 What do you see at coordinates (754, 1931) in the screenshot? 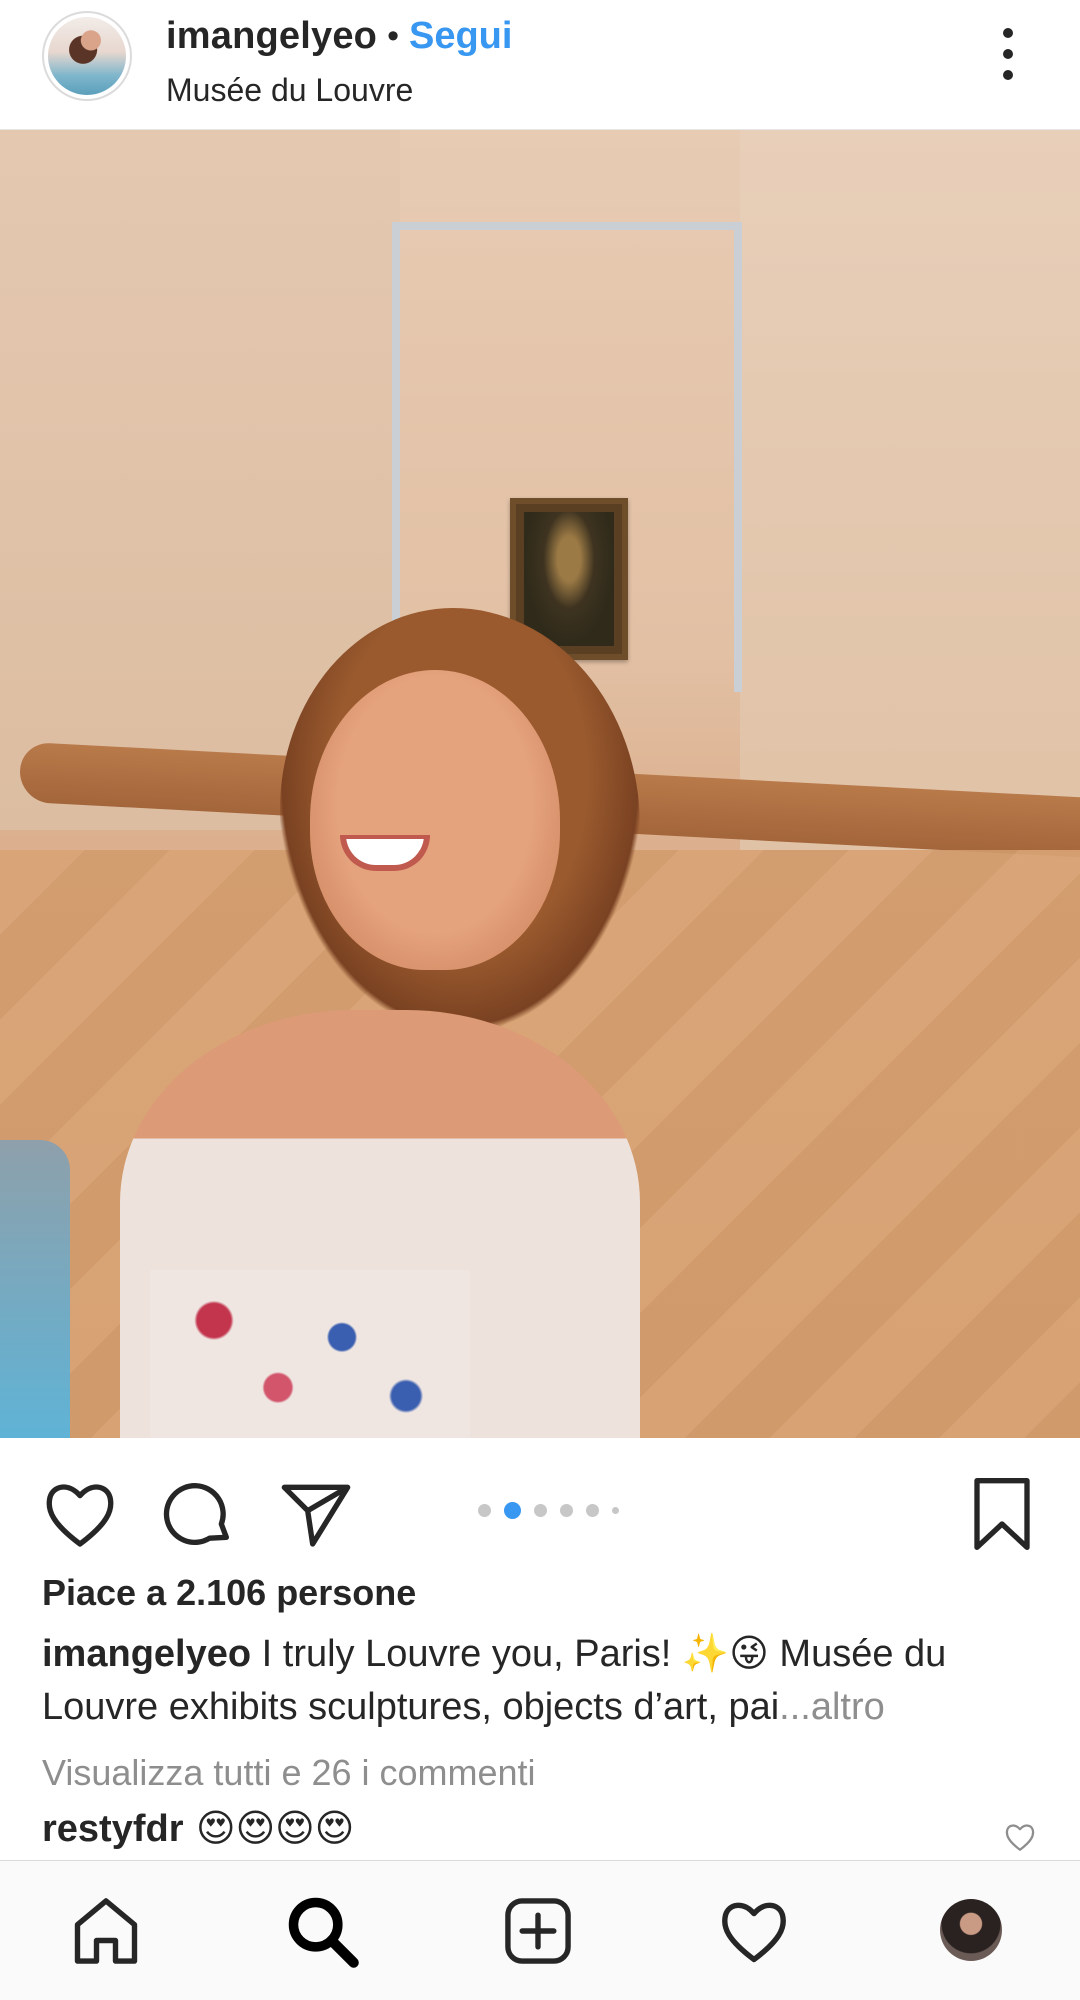
I see `activity-heart-icon` at bounding box center [754, 1931].